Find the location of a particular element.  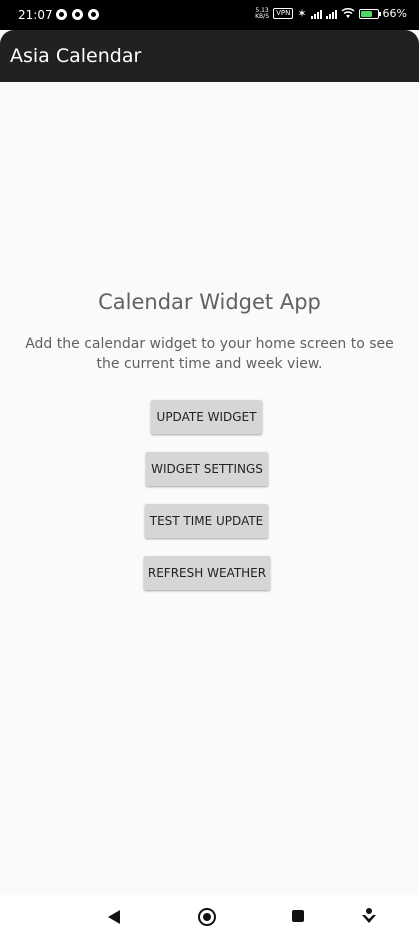

test-time-update-button: TEST TIME UPDATE is located at coordinates (206, 521).